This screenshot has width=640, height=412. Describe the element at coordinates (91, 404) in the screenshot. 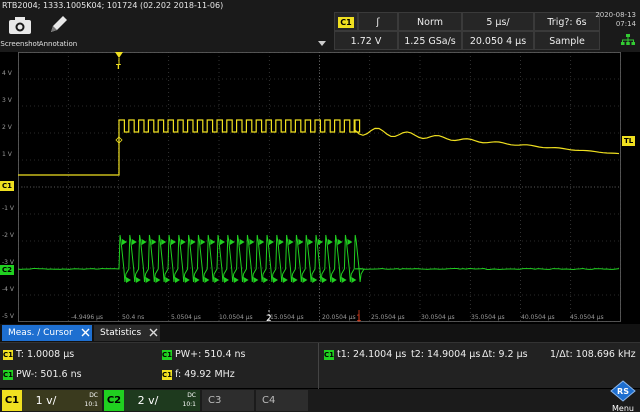

I see `channel-1-probe: 10:1` at that location.